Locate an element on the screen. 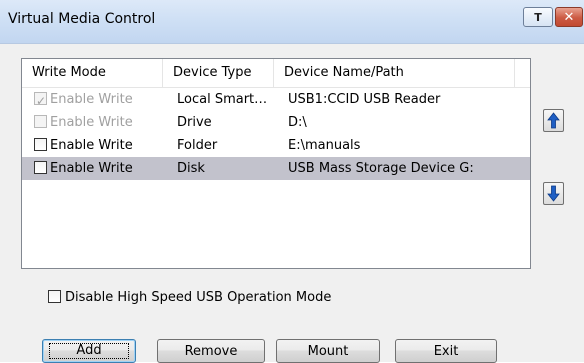 This screenshot has height=363, width=584. move-down-button is located at coordinates (553, 193).